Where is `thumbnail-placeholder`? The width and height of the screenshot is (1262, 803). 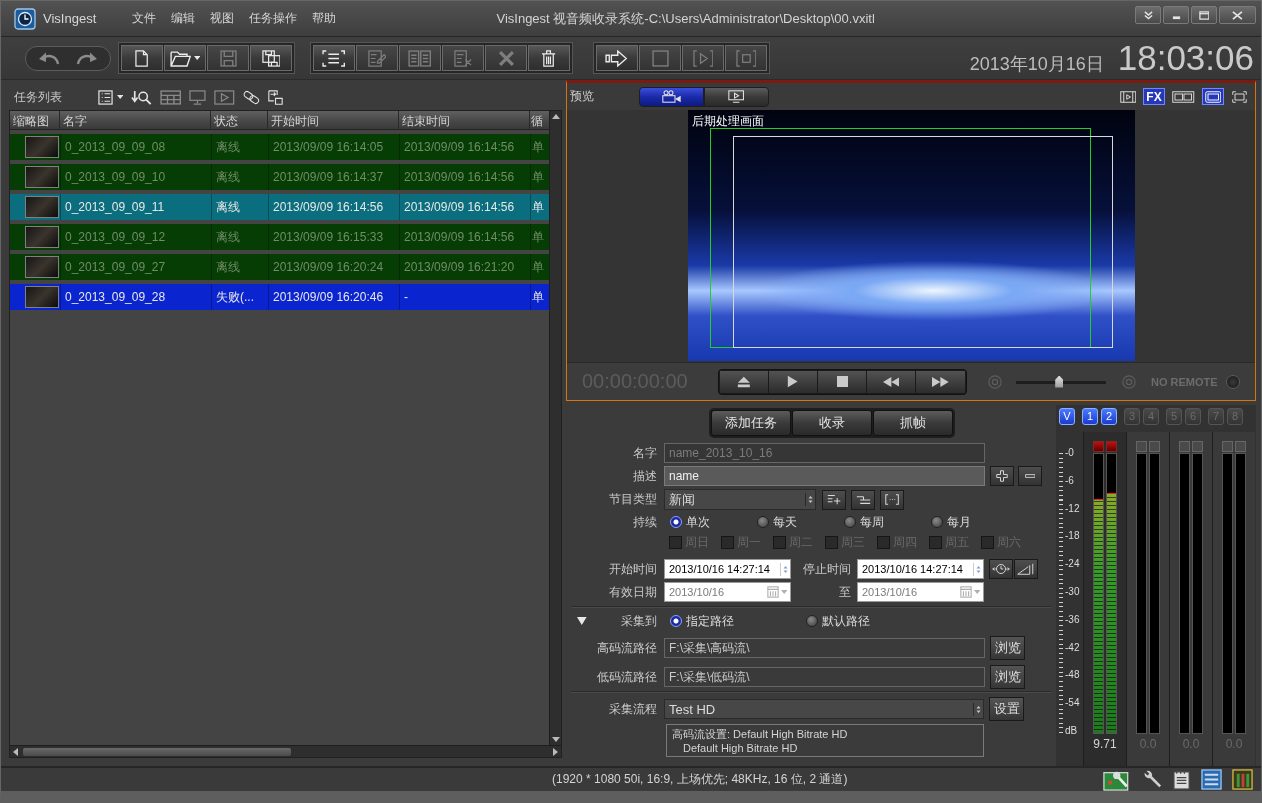 thumbnail-placeholder is located at coordinates (42, 207).